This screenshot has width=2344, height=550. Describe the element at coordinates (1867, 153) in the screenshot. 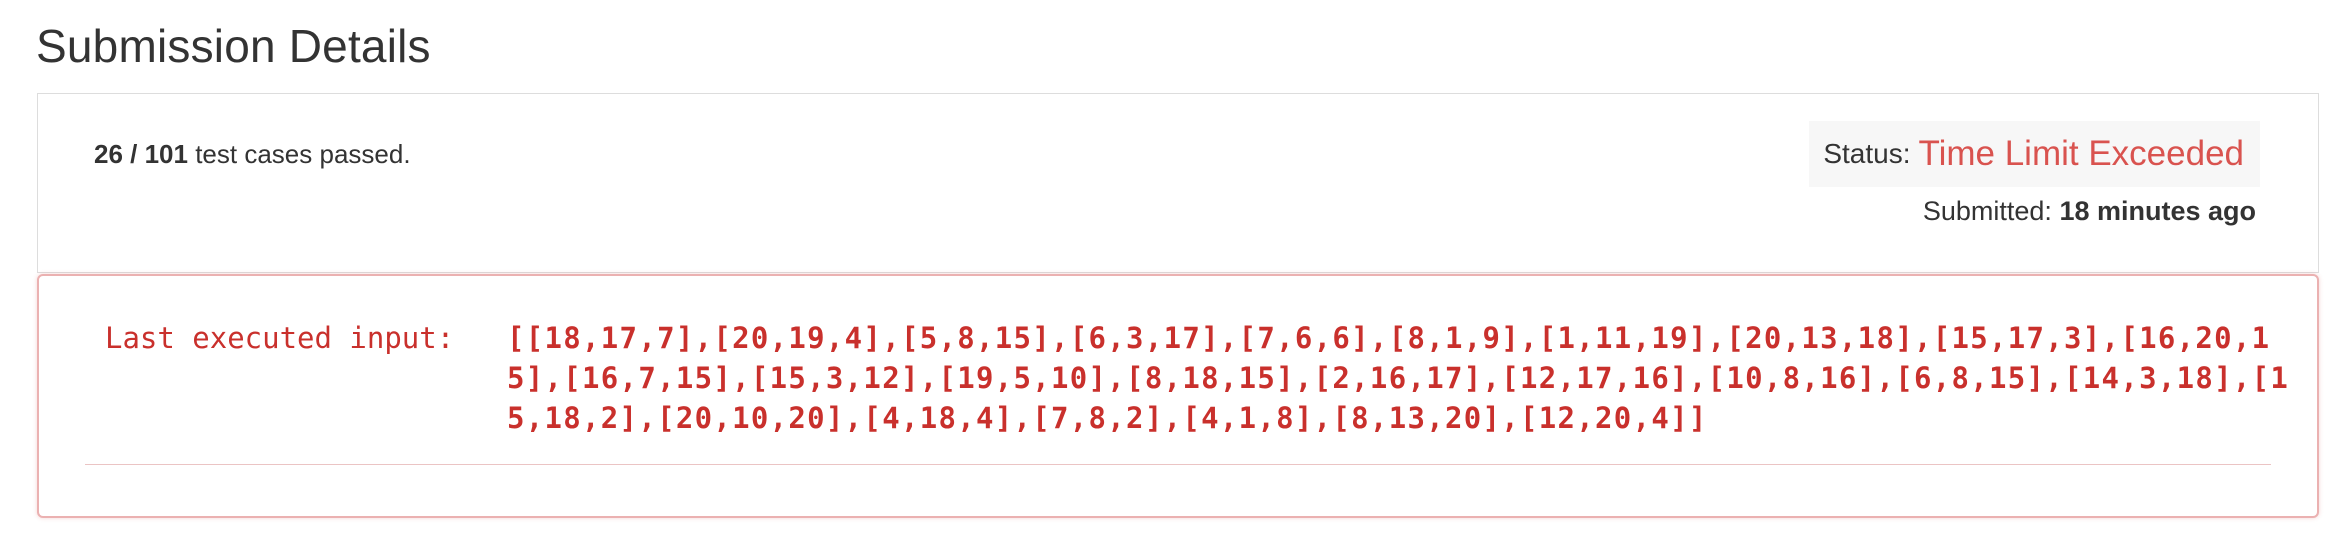

I see `status-label: Status:` at that location.